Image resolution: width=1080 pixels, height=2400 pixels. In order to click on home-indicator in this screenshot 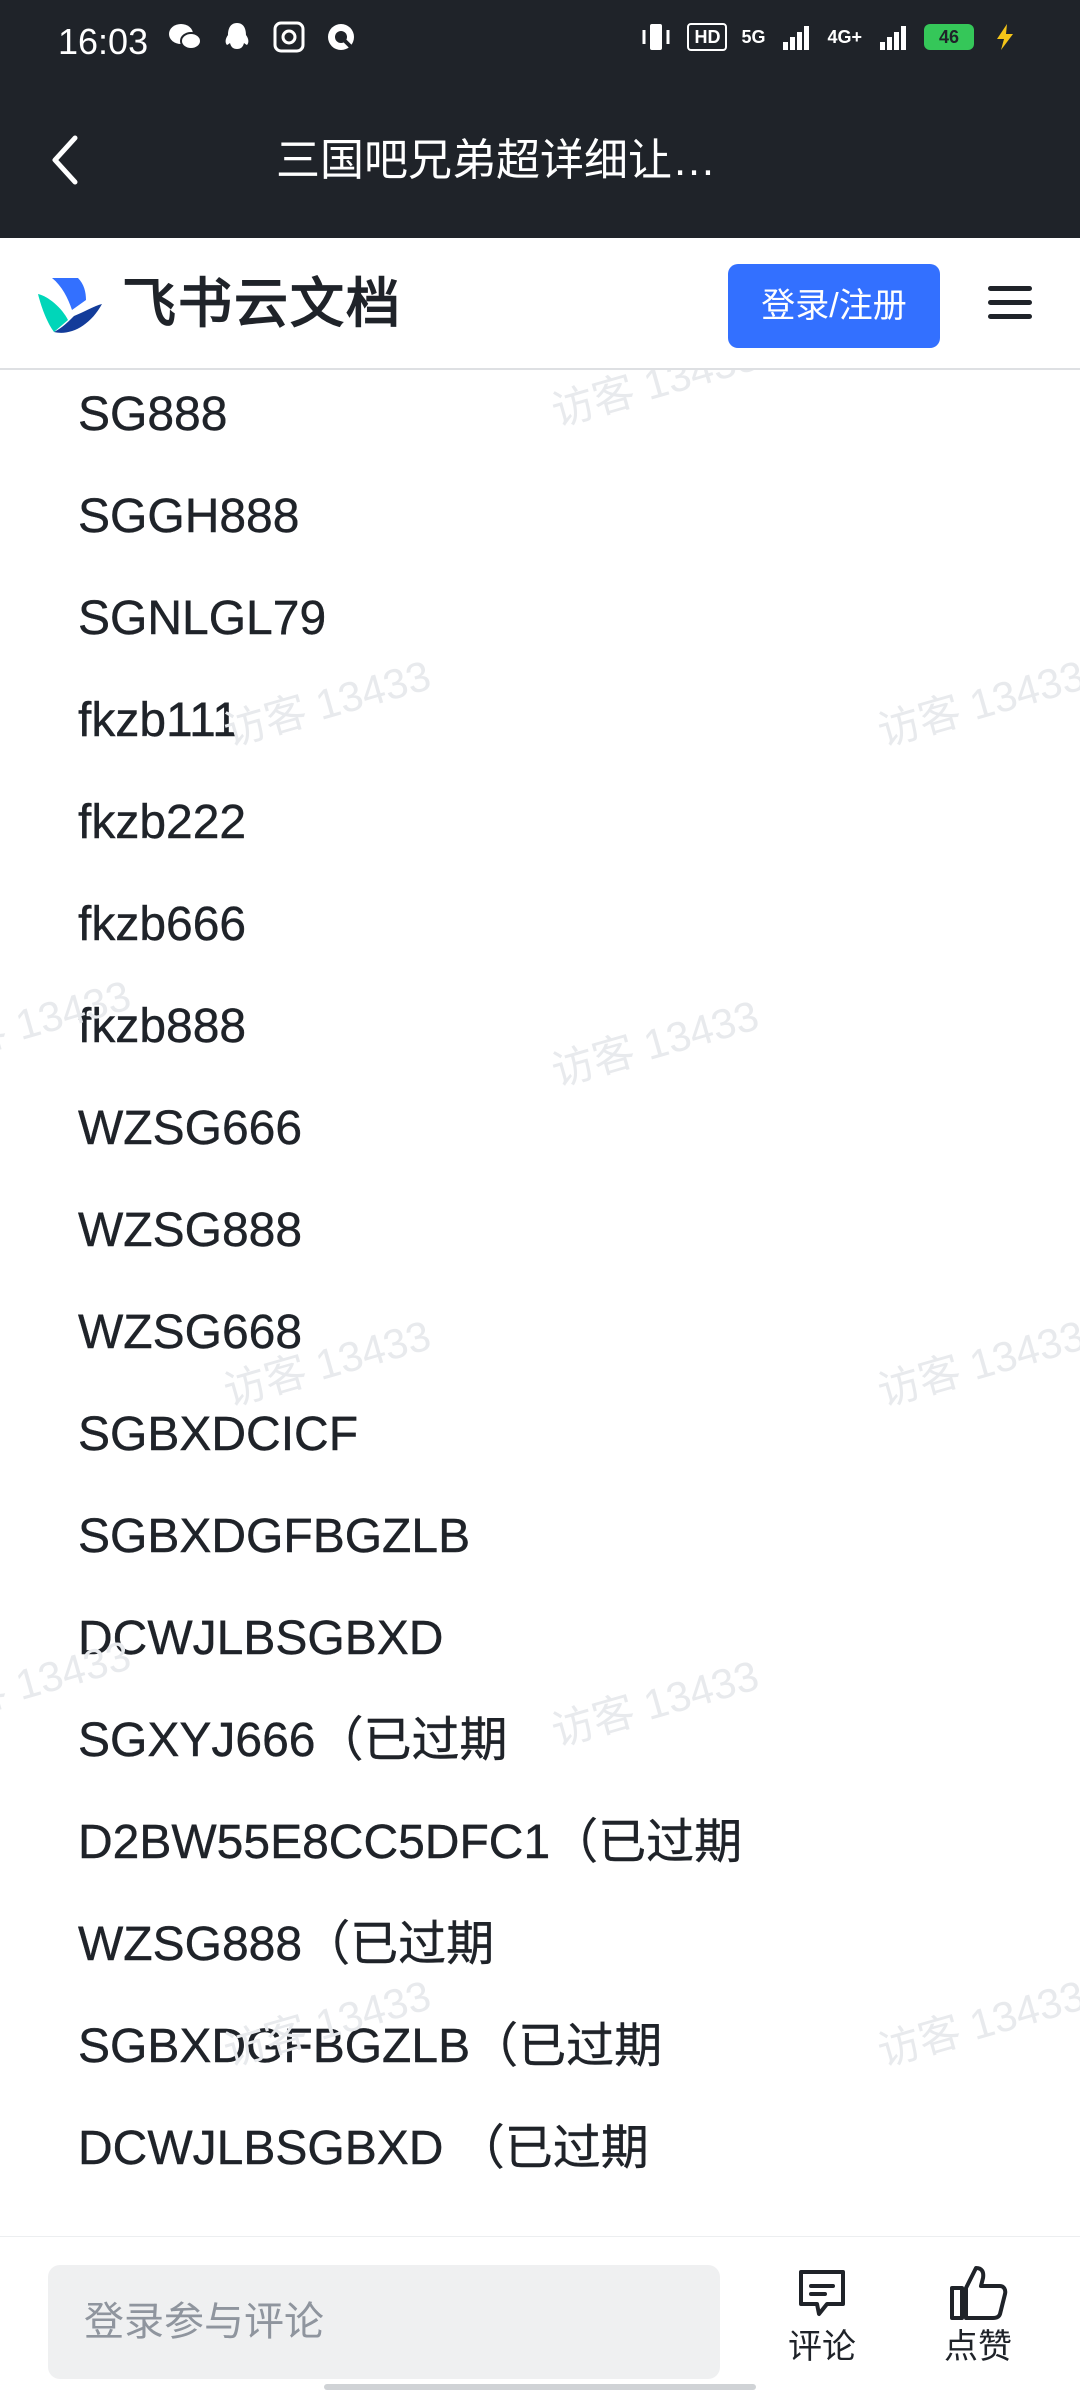, I will do `click(540, 2387)`.